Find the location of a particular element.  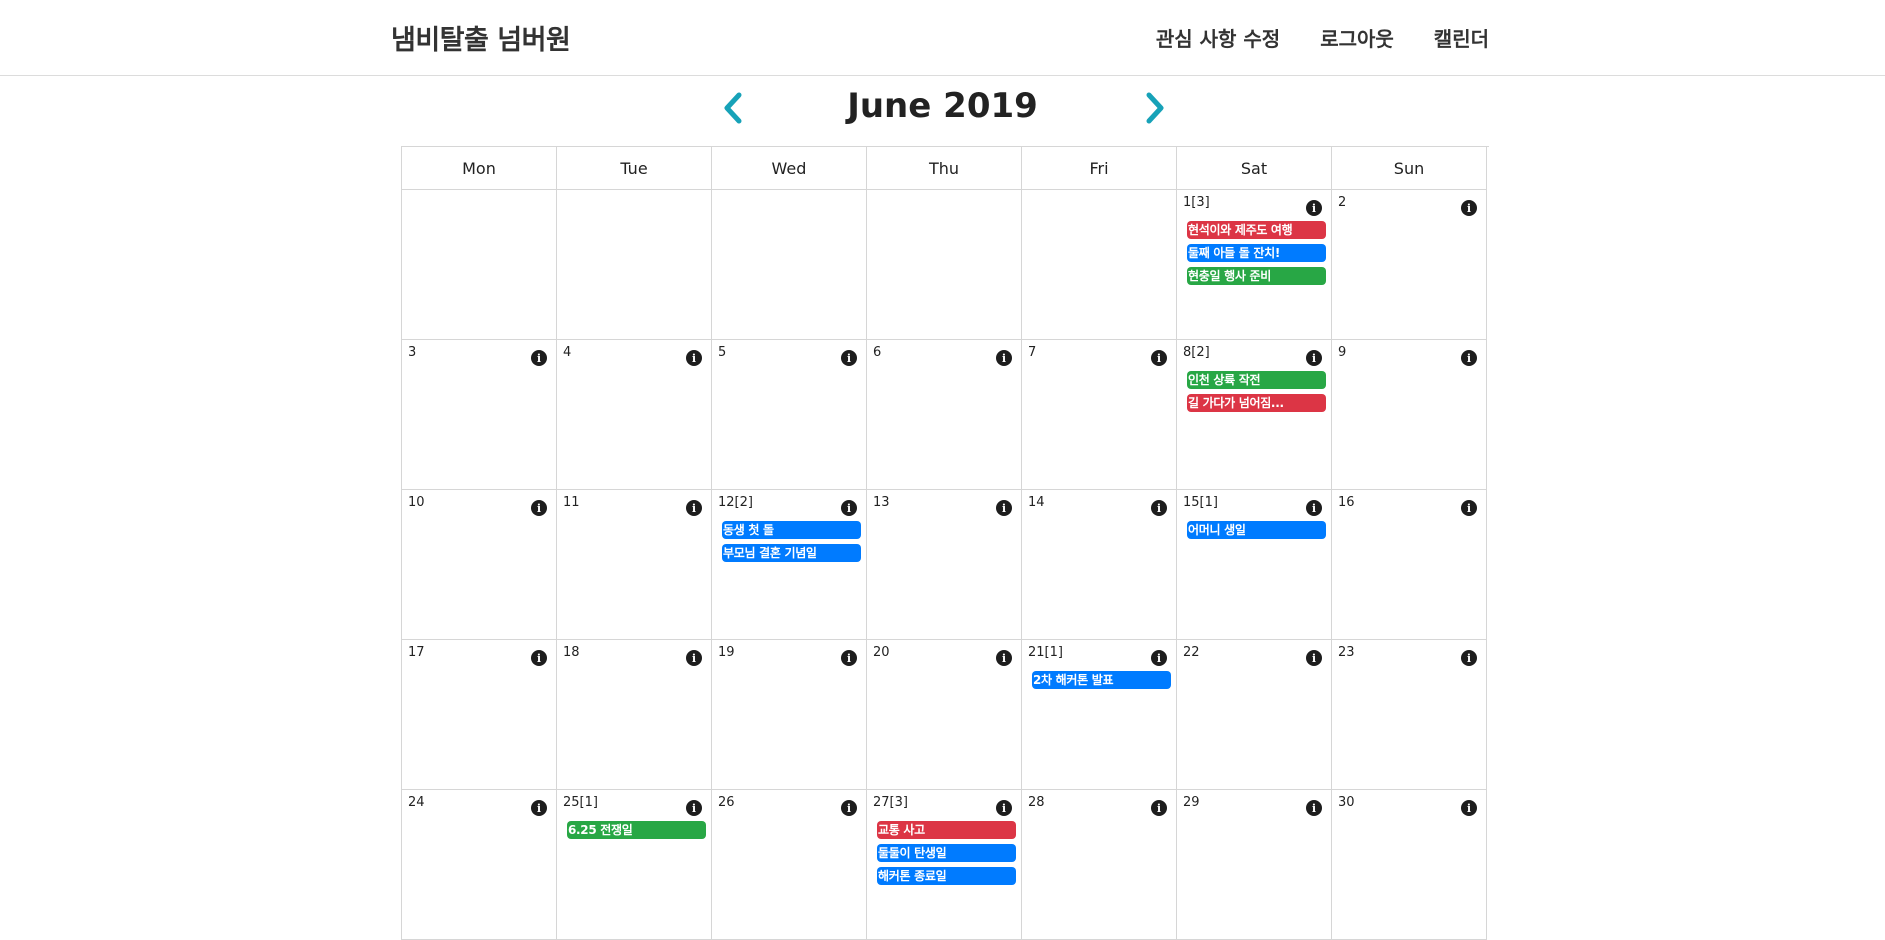

day-number: 10 is located at coordinates (416, 502).